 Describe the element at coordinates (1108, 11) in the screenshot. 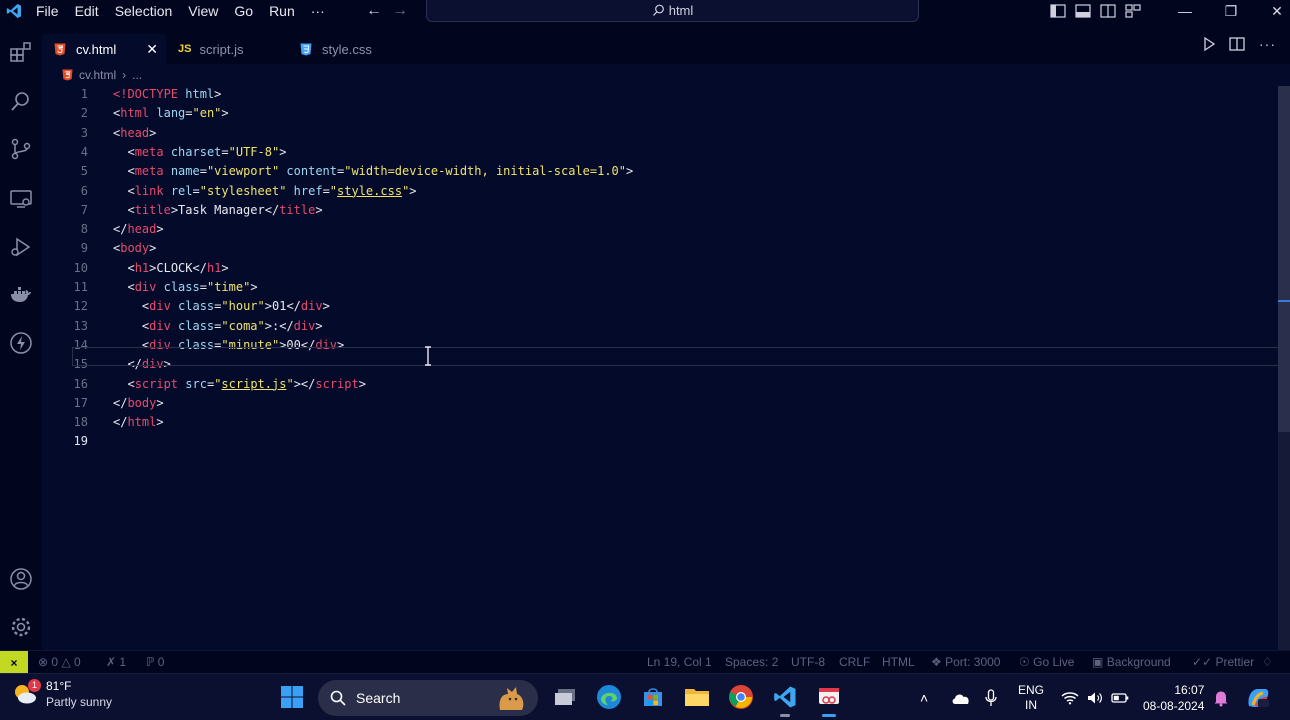

I see `toggle-secondary-sidebar-icon` at that location.